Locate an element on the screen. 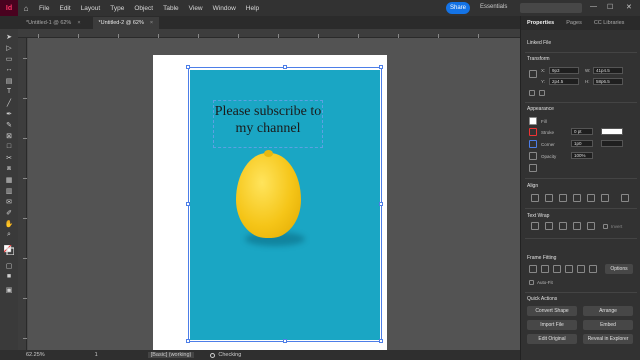 This screenshot has width=640, height=360. free-transform-tool-icon: ⧈ is located at coordinates (9, 168).